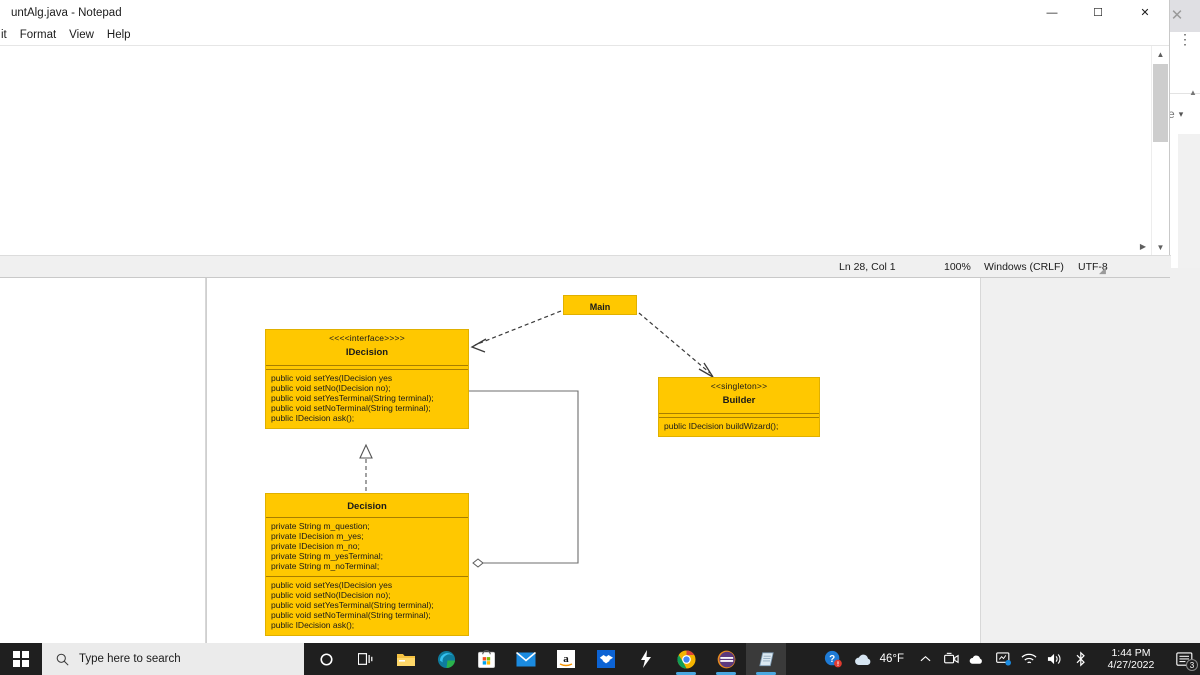  What do you see at coordinates (21, 659) in the screenshot?
I see `start-button` at bounding box center [21, 659].